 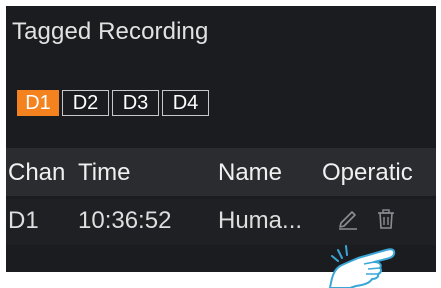 I want to click on column-header-operation: Operatic, so click(x=367, y=172).